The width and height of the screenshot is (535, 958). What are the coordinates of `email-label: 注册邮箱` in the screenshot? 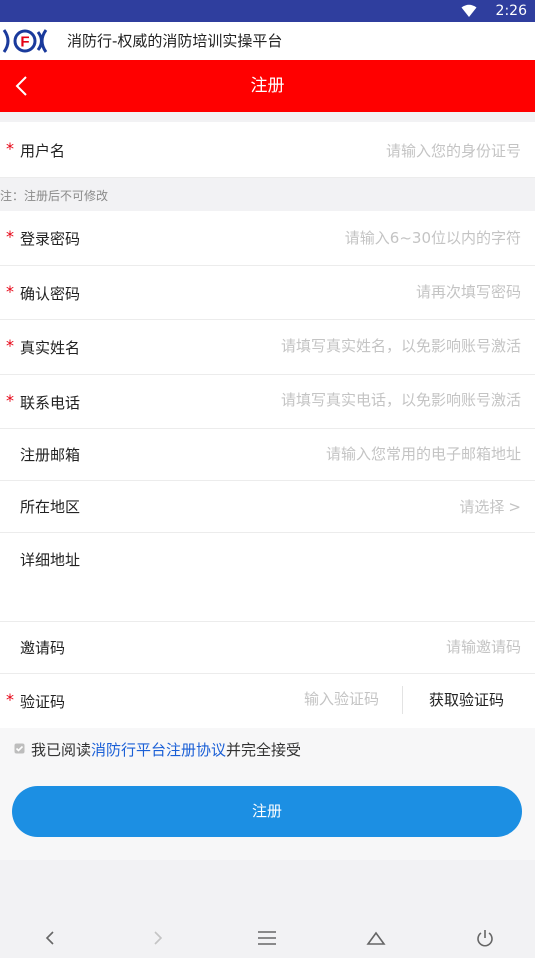 It's located at (50, 455).